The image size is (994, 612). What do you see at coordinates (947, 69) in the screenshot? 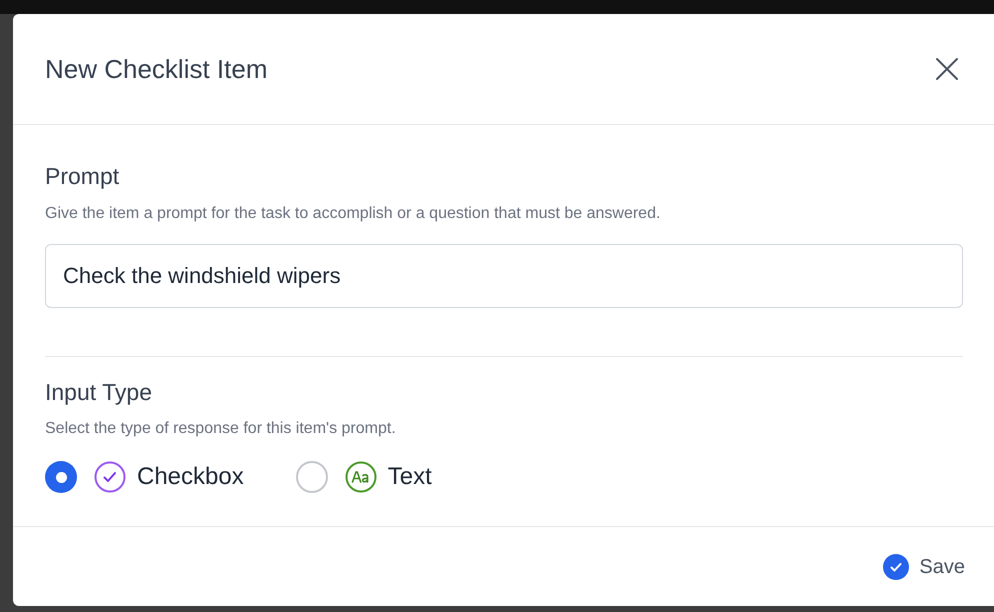
I see `close-icon` at bounding box center [947, 69].